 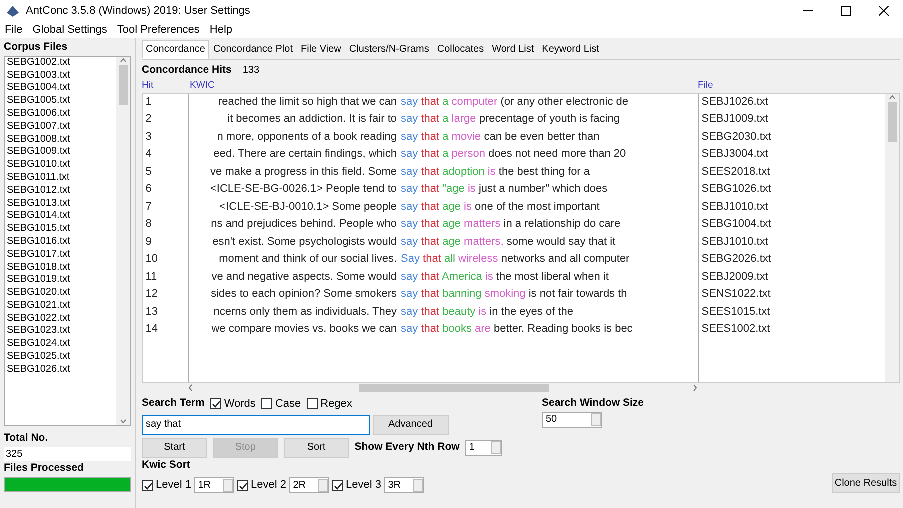 I want to click on file-item: SEBG1011.txt, so click(x=61, y=178).